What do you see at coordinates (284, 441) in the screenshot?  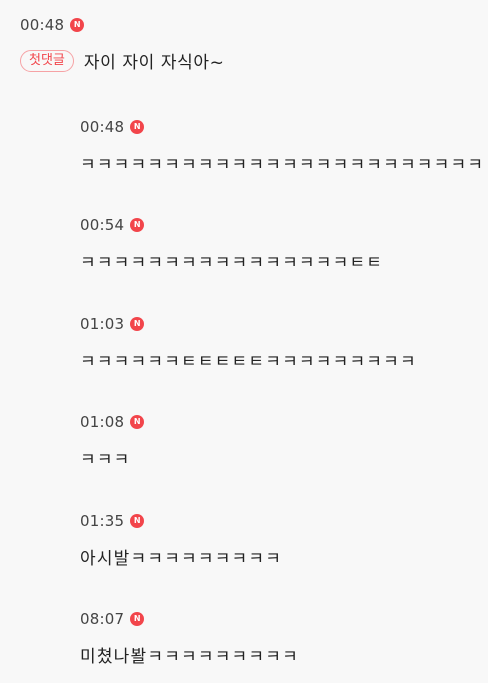 I see `reply-comment: 01:08 N ㅋㅋㅋ` at bounding box center [284, 441].